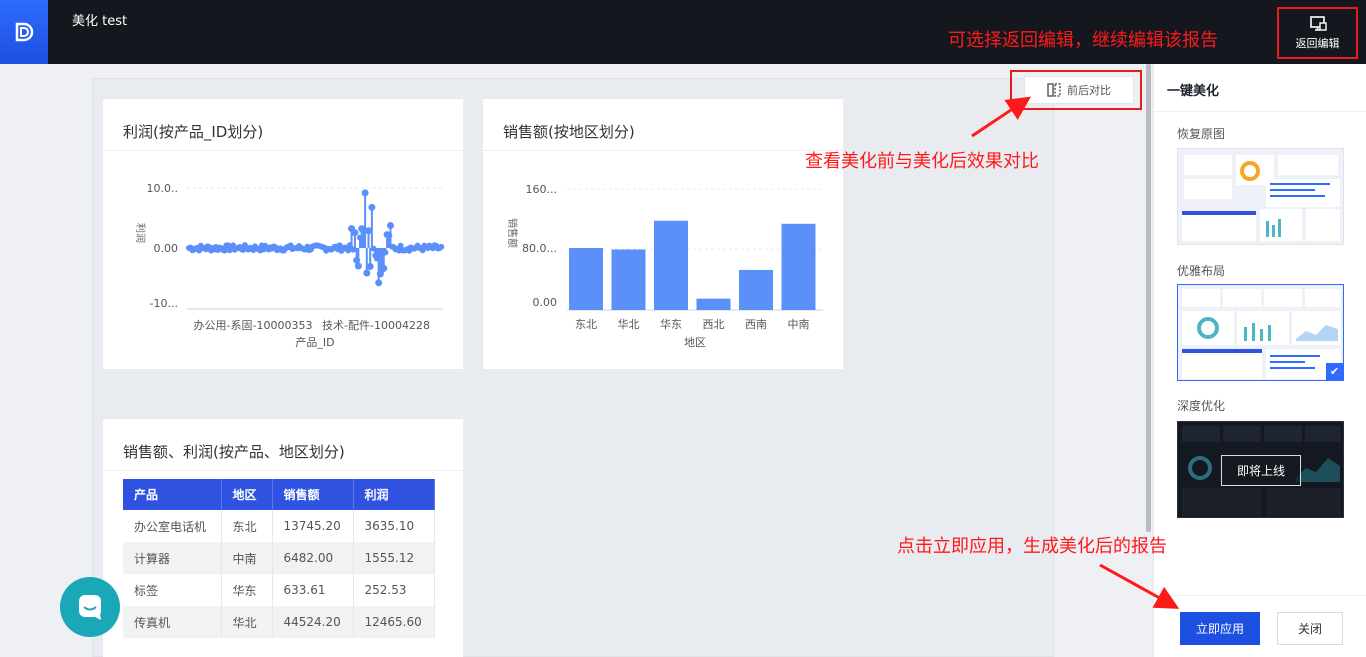  Describe the element at coordinates (1318, 23) in the screenshot. I see `monitor-edit-icon` at that location.